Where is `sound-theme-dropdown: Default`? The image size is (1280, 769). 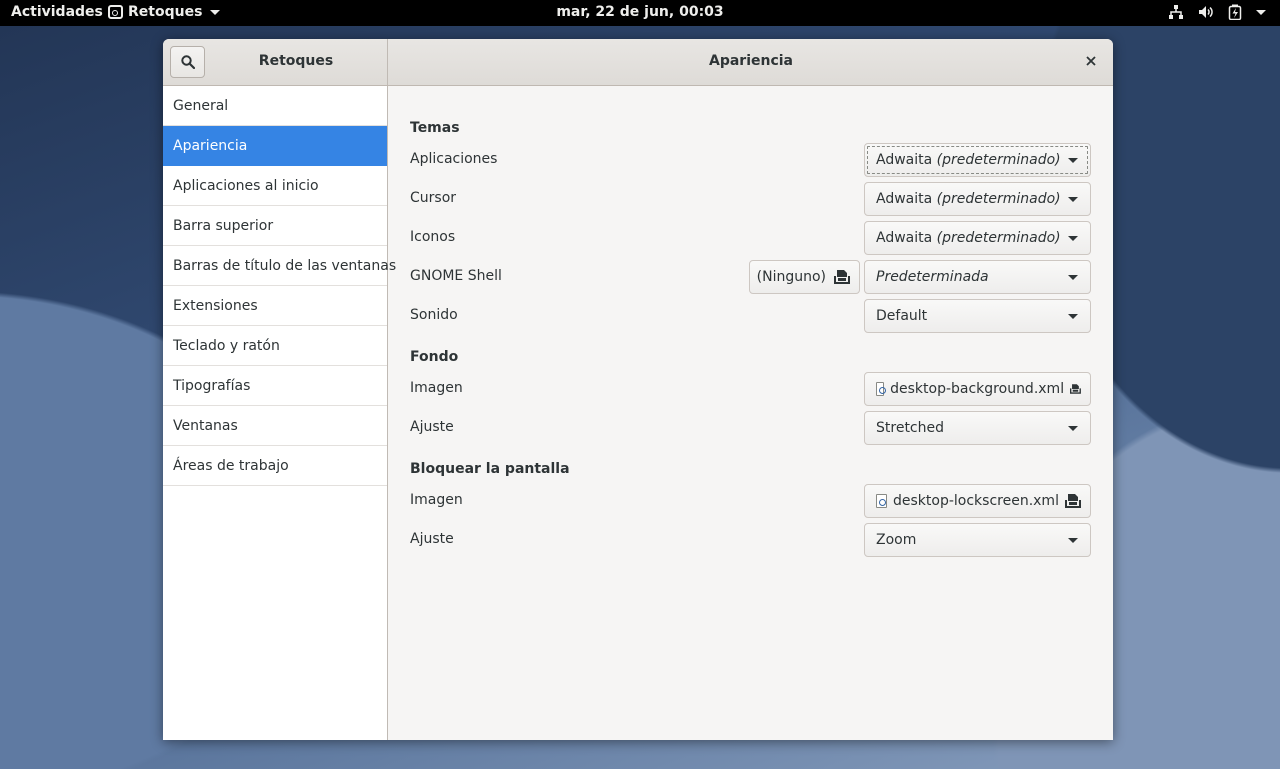
sound-theme-dropdown: Default is located at coordinates (977, 316).